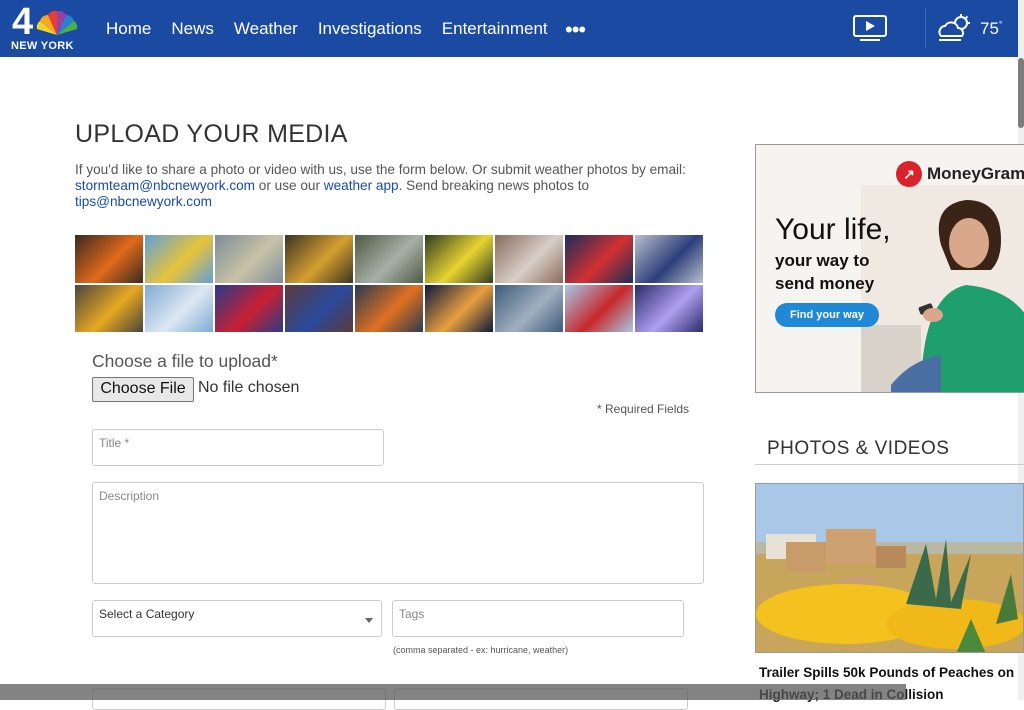  I want to click on dropdown-arrow-icon, so click(369, 620).